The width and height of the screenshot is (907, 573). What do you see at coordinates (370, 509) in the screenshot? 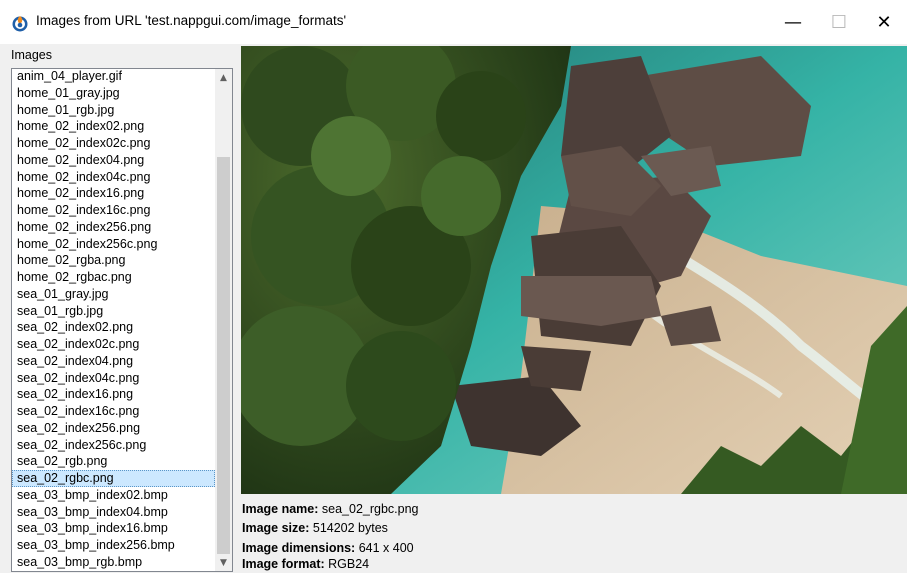
I see `image-name-value: sea_02_rgbc.png` at bounding box center [370, 509].